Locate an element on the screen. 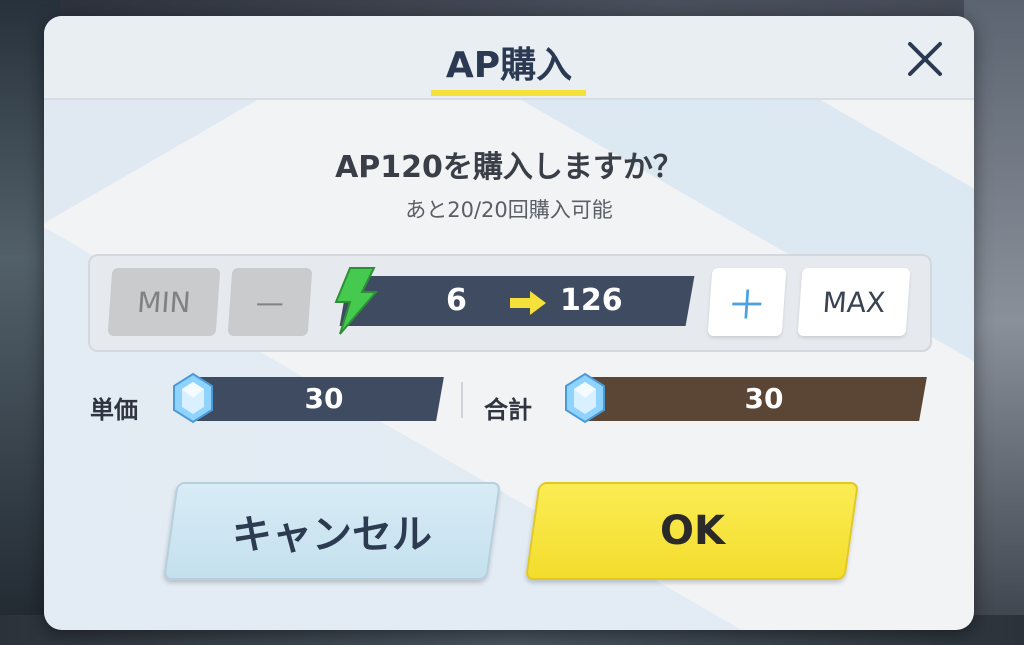  min-button: MIN is located at coordinates (164, 302).